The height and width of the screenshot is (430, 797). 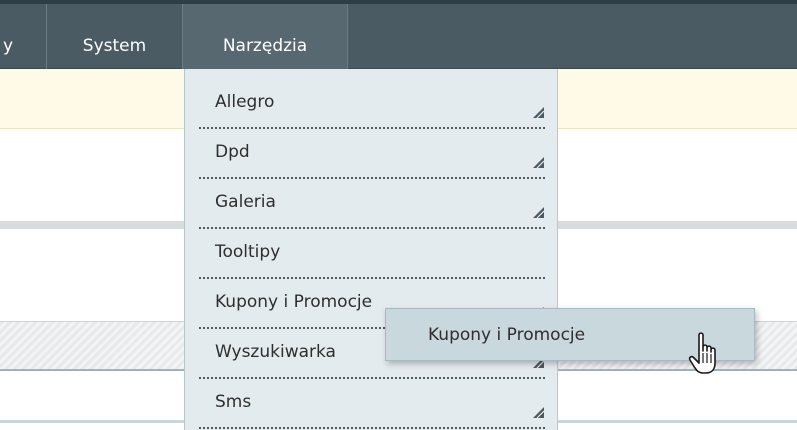 I want to click on menu-item-allegro: Allegro, so click(x=372, y=104).